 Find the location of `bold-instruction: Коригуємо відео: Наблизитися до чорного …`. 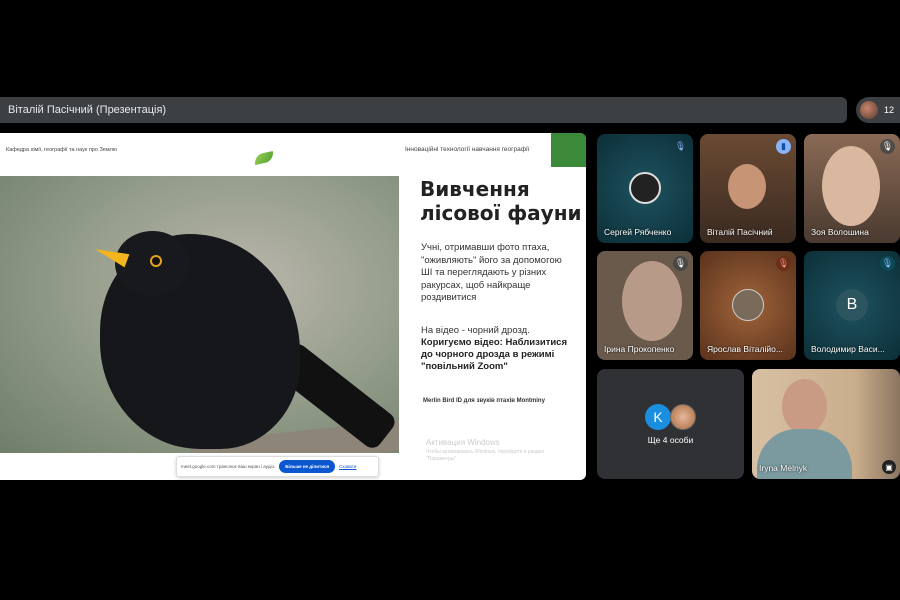

bold-instruction: Коригуємо відео: Наблизитися до чорного … is located at coordinates (494, 354).